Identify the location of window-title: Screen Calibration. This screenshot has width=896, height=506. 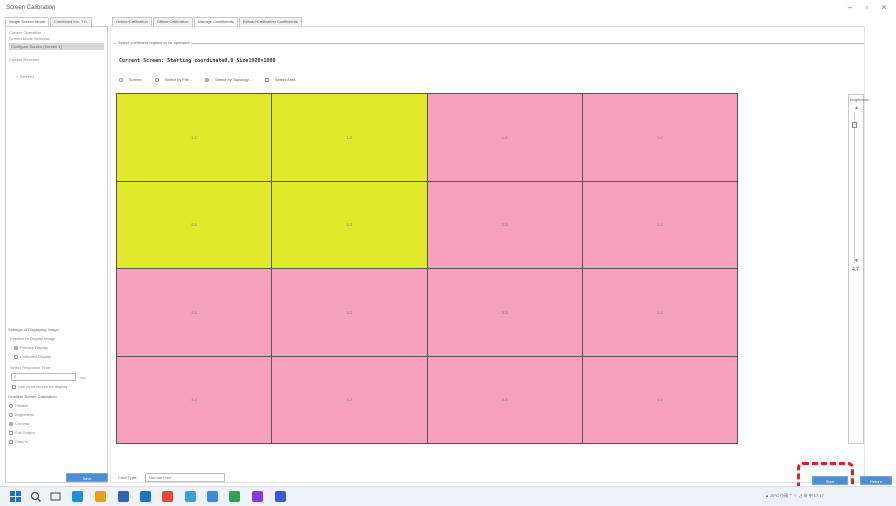
(31, 8).